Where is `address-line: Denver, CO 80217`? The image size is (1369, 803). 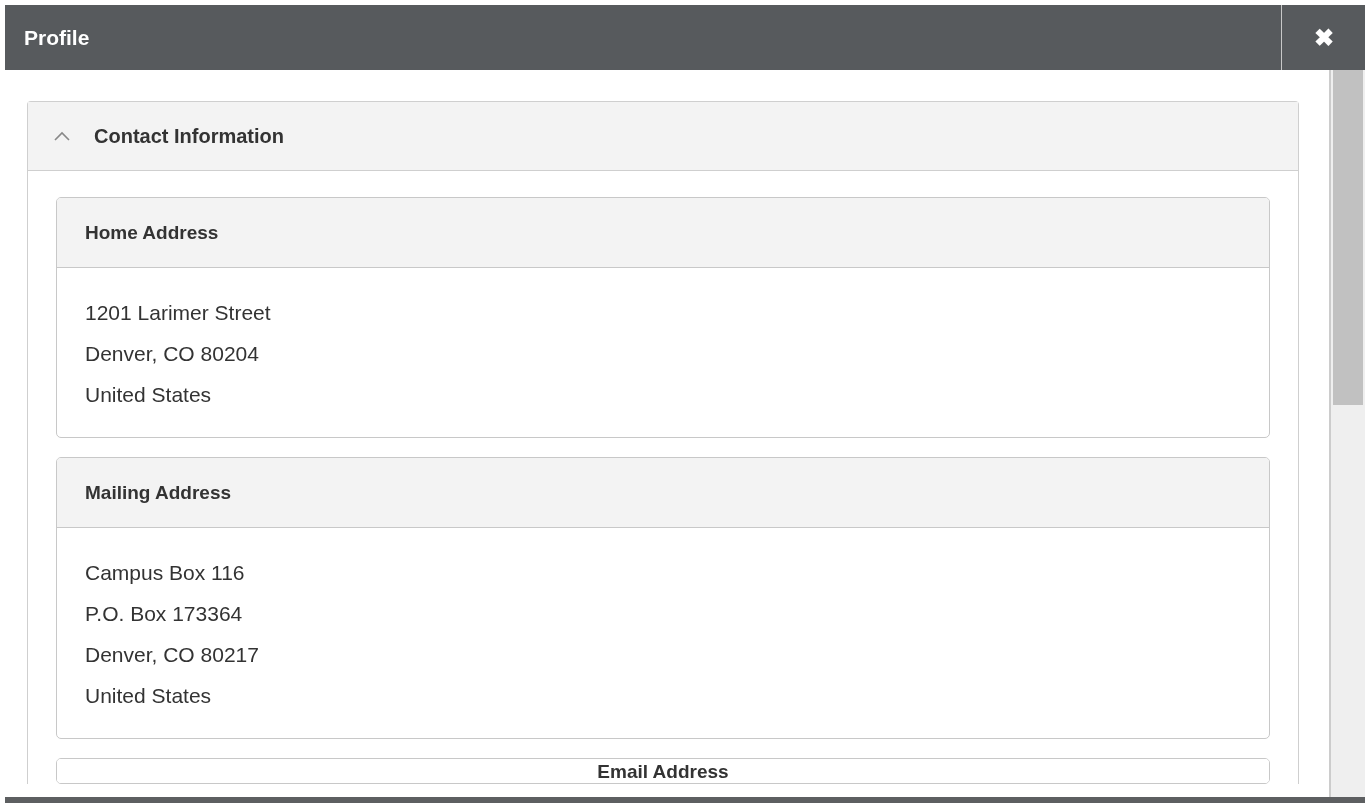 address-line: Denver, CO 80217 is located at coordinates (172, 655).